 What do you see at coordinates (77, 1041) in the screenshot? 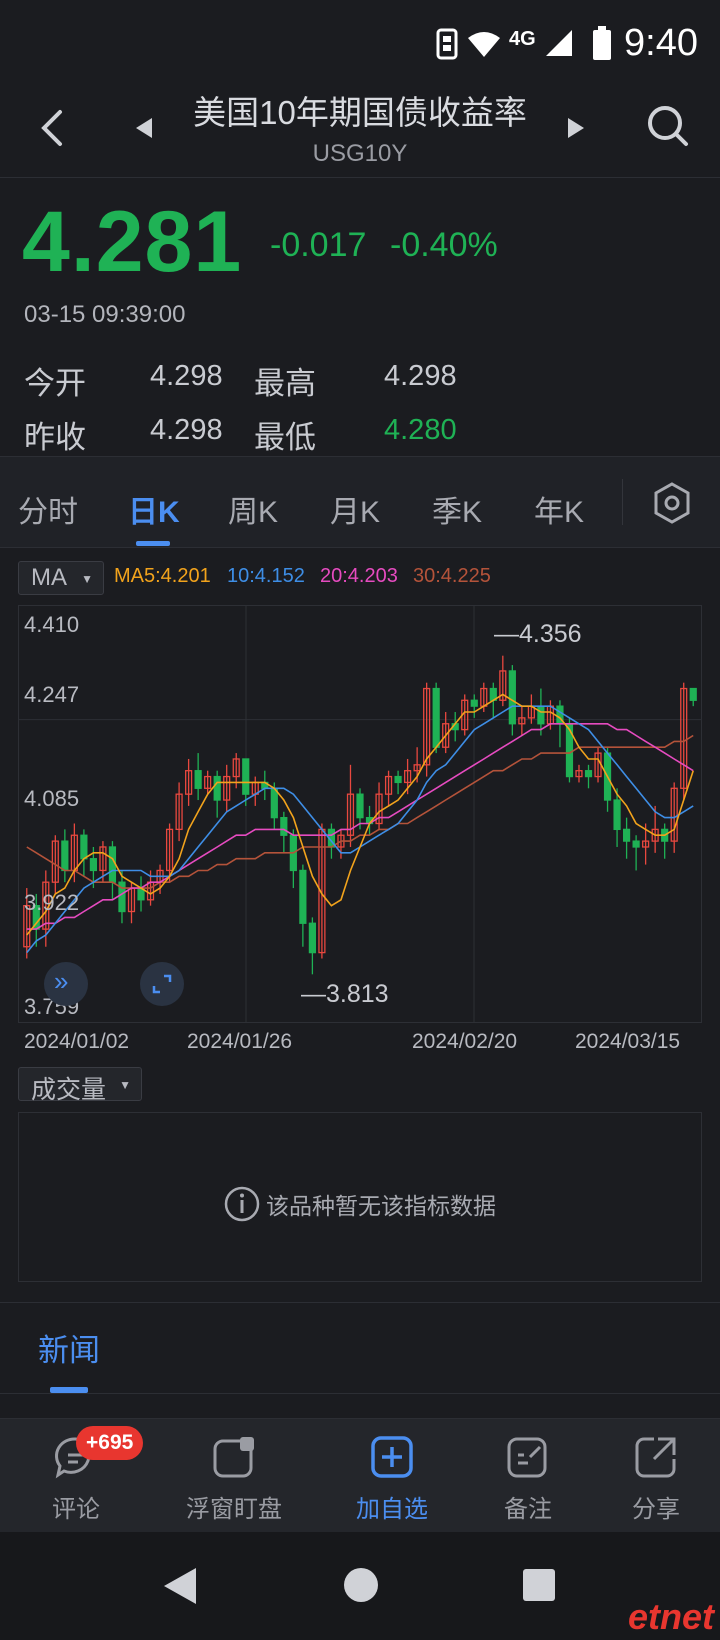
I see `x-tick-label: 2024/01/02` at bounding box center [77, 1041].